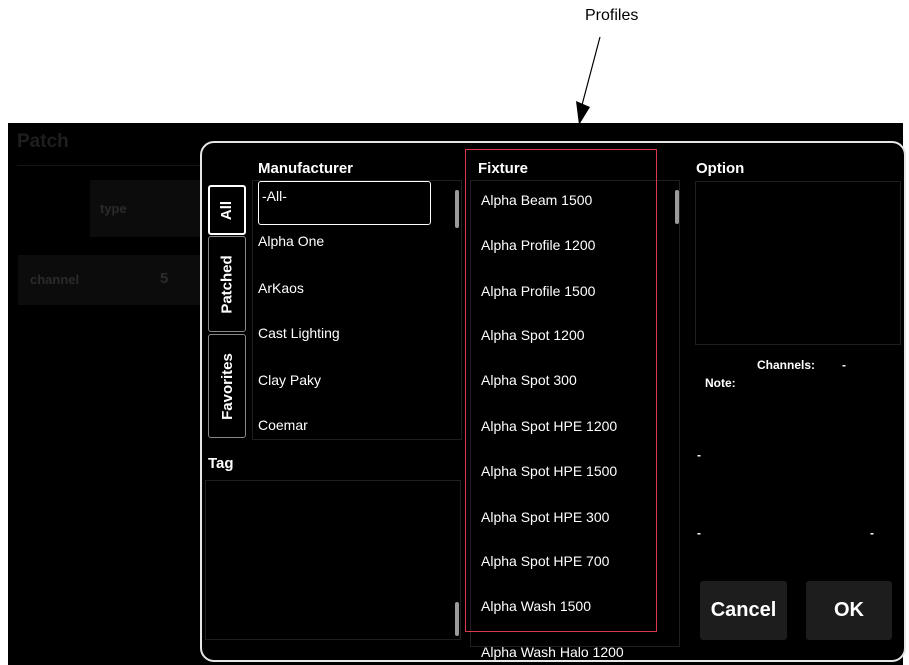  I want to click on title-divider, so click(109, 165).